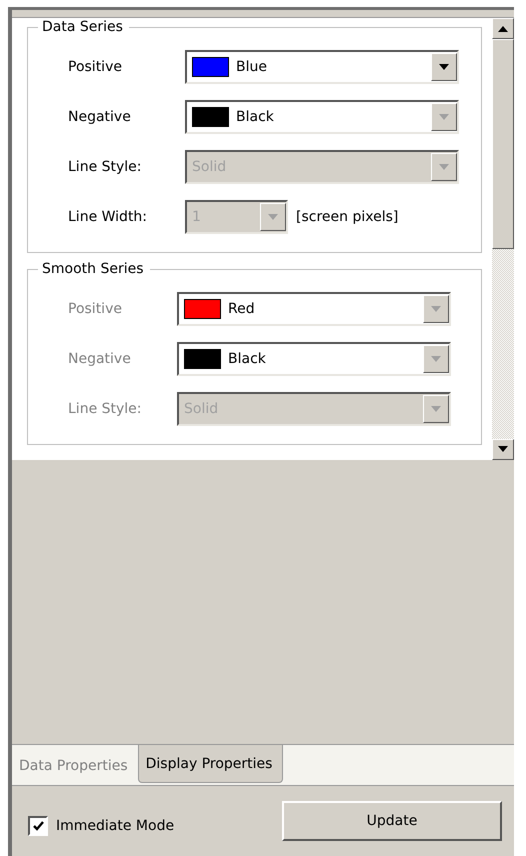 The width and height of the screenshot is (526, 856). What do you see at coordinates (115, 826) in the screenshot?
I see `checkbox-label: Immediate Mode` at bounding box center [115, 826].